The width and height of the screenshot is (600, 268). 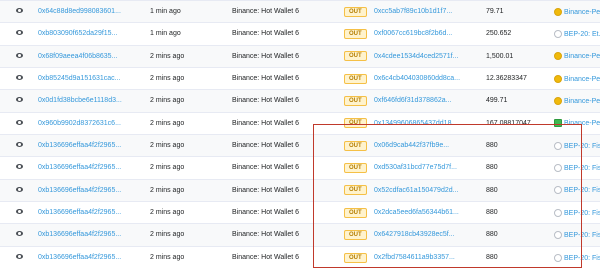 I want to click on value-text: 499.71, so click(x=497, y=101).